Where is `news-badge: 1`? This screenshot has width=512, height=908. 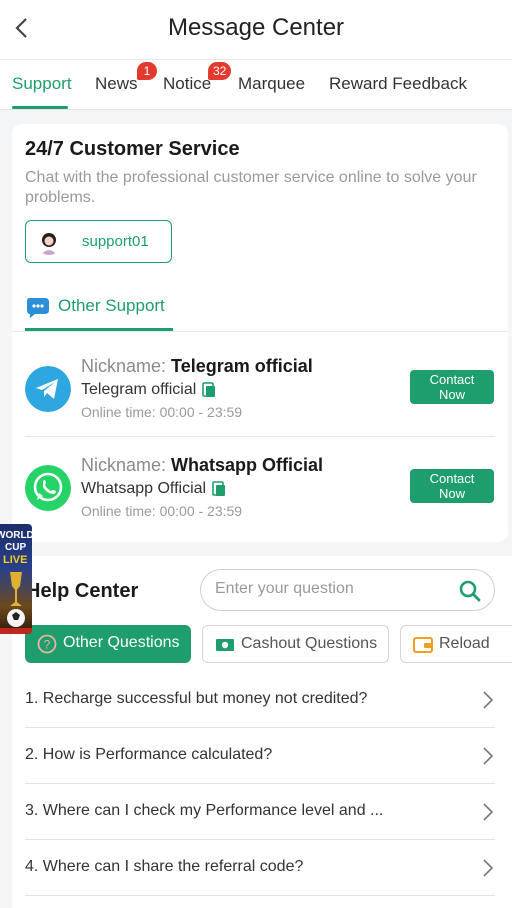
news-badge: 1 is located at coordinates (147, 71).